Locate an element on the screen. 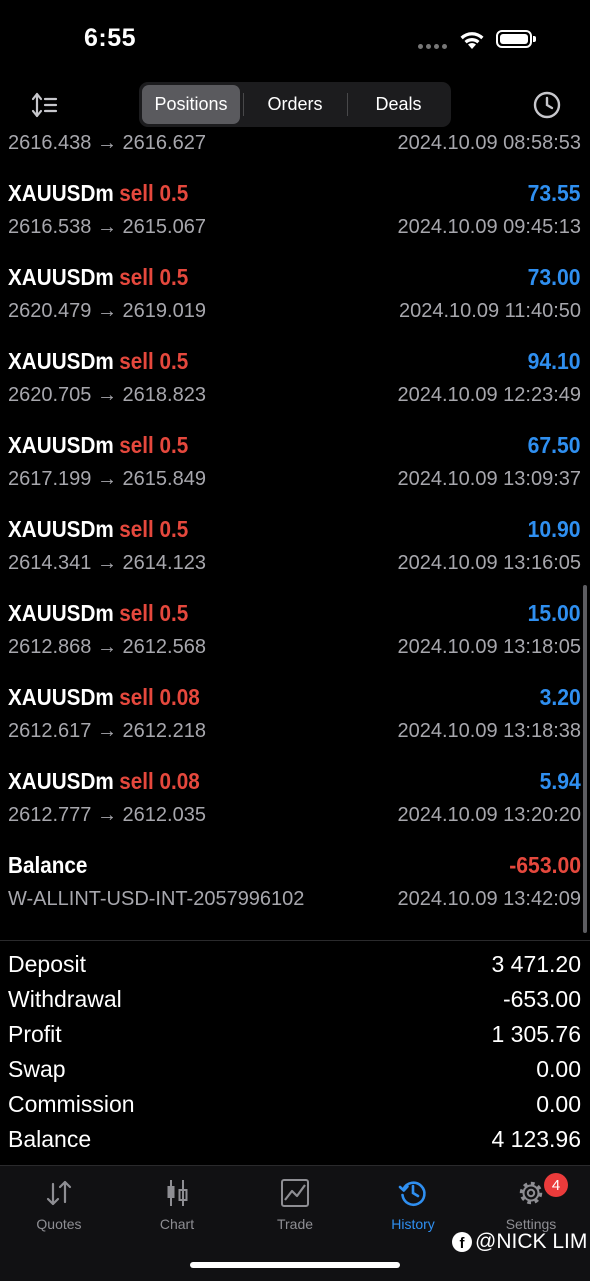 The height and width of the screenshot is (1281, 590). history-toolbar: Positions Orders Deals is located at coordinates (295, 105).